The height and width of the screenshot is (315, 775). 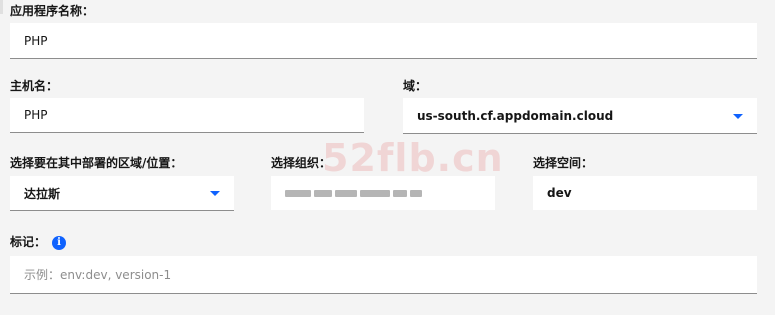 What do you see at coordinates (559, 193) in the screenshot?
I see `space-value: dev` at bounding box center [559, 193].